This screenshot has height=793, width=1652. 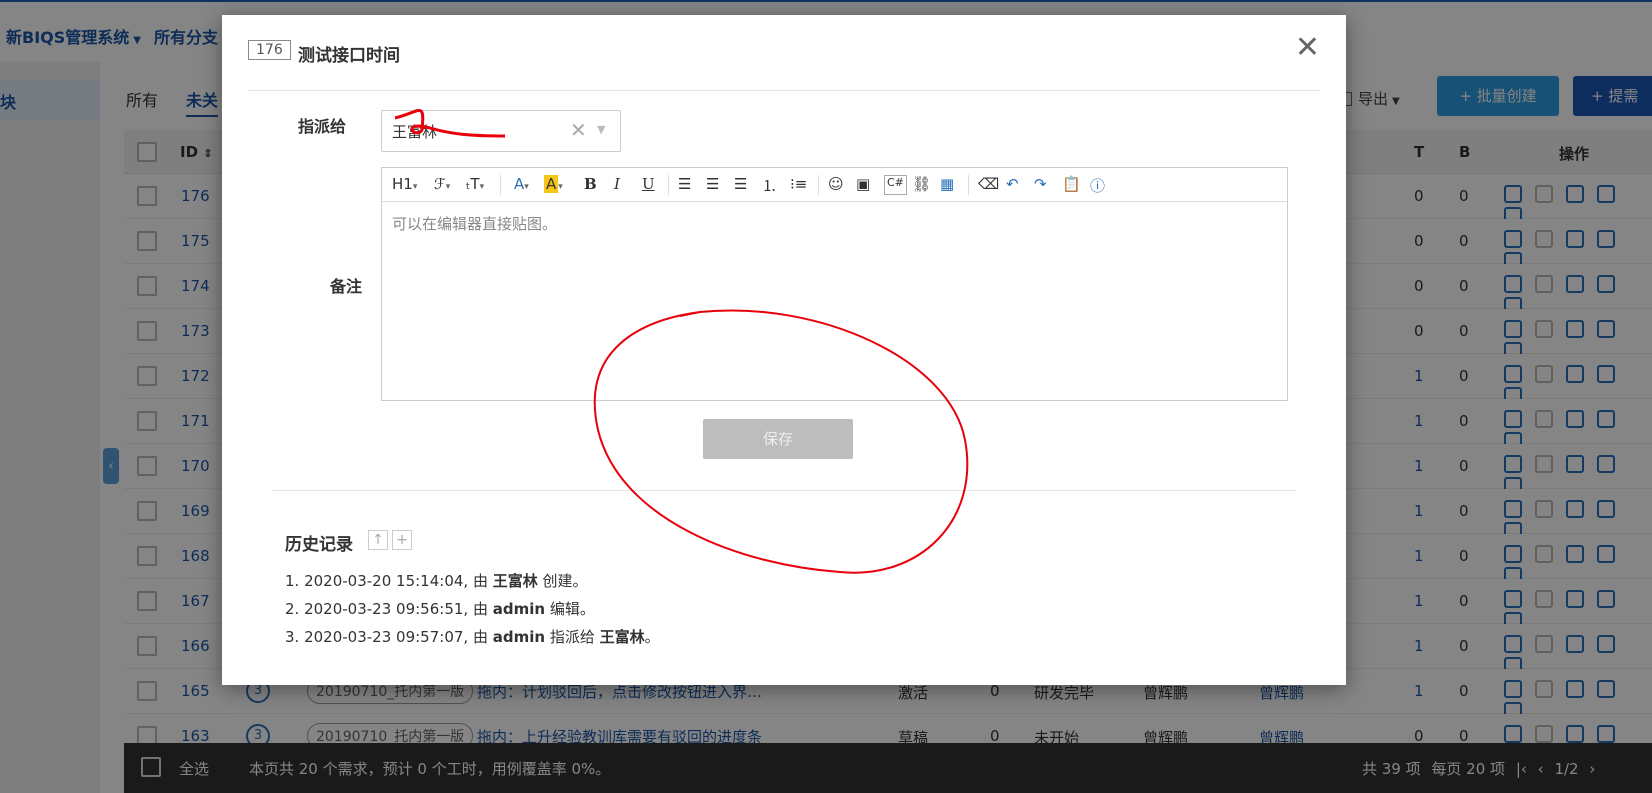 What do you see at coordinates (442, 185) in the screenshot?
I see `font-family-icon: ℱ▾` at bounding box center [442, 185].